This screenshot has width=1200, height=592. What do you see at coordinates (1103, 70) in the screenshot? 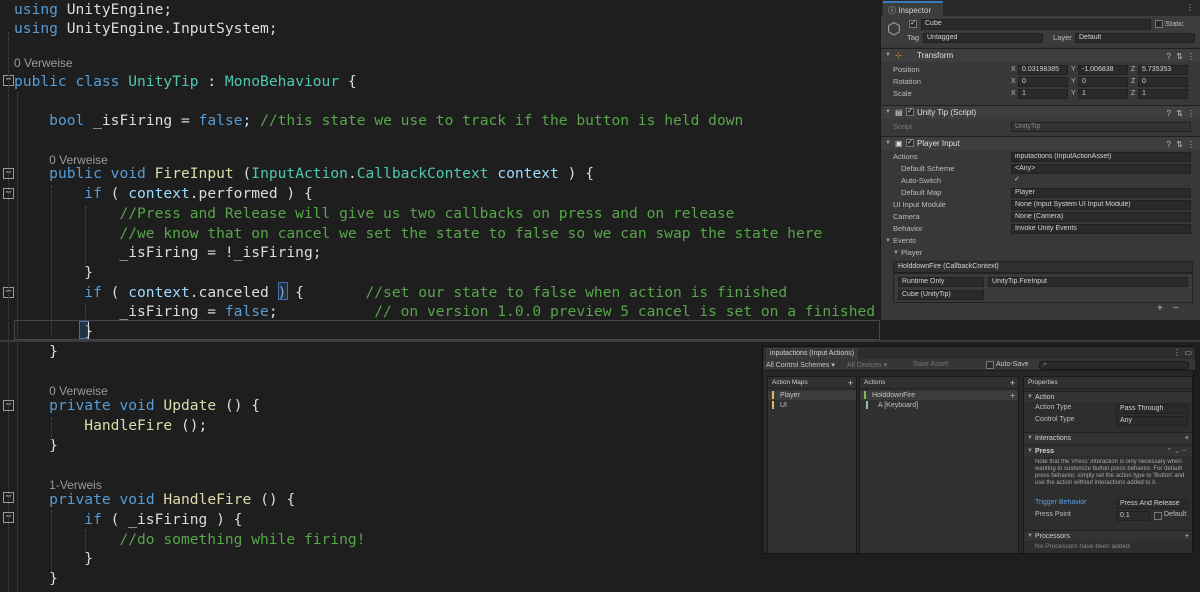
I see `transform-y-field: -1.006838` at bounding box center [1103, 70].